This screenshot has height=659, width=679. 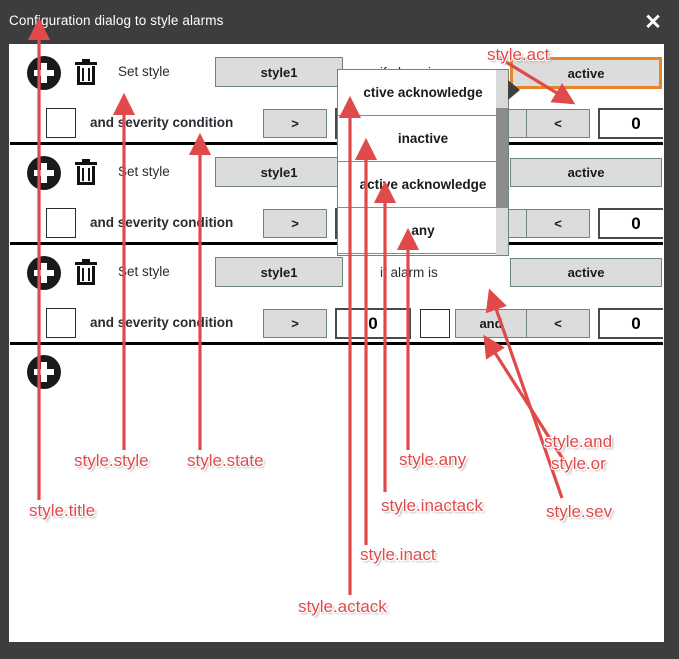 I want to click on severity-conjunction-select: and, so click(x=491, y=323).